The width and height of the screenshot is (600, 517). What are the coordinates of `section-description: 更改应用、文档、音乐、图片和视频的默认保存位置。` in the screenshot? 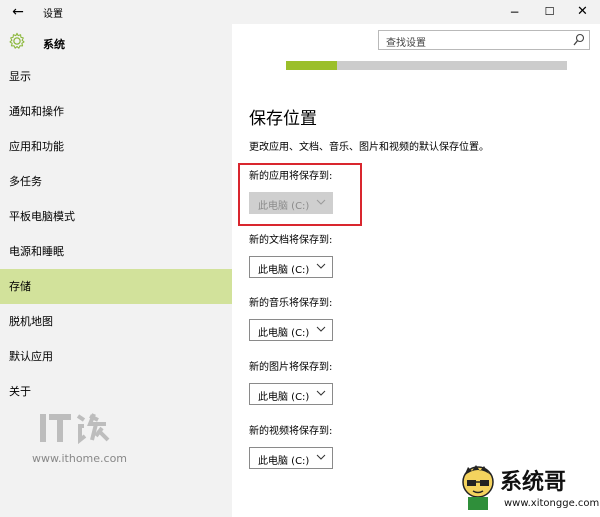 It's located at (369, 147).